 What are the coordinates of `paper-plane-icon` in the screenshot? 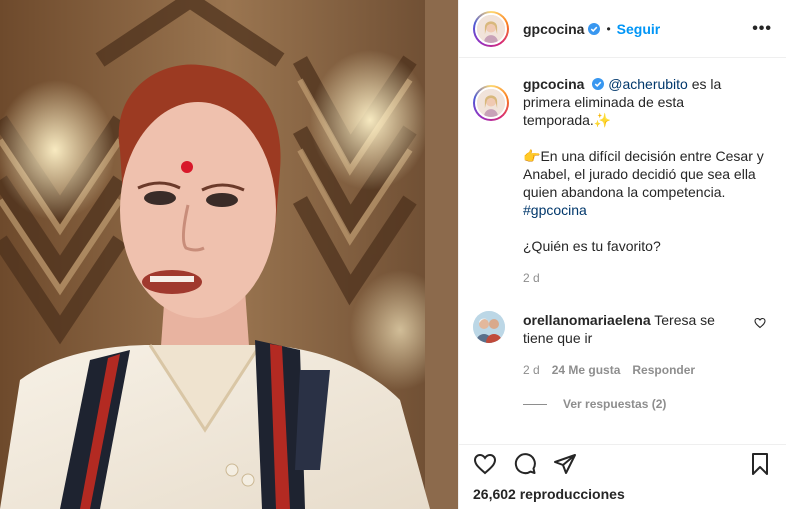 It's located at (565, 464).